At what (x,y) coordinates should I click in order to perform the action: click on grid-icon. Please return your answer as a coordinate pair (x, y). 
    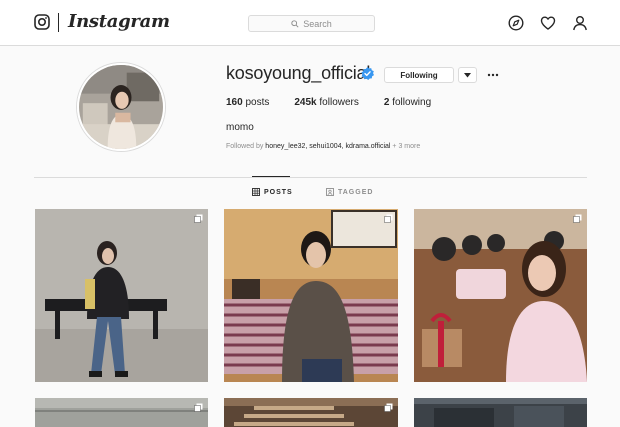
    Looking at the image, I should click on (256, 192).